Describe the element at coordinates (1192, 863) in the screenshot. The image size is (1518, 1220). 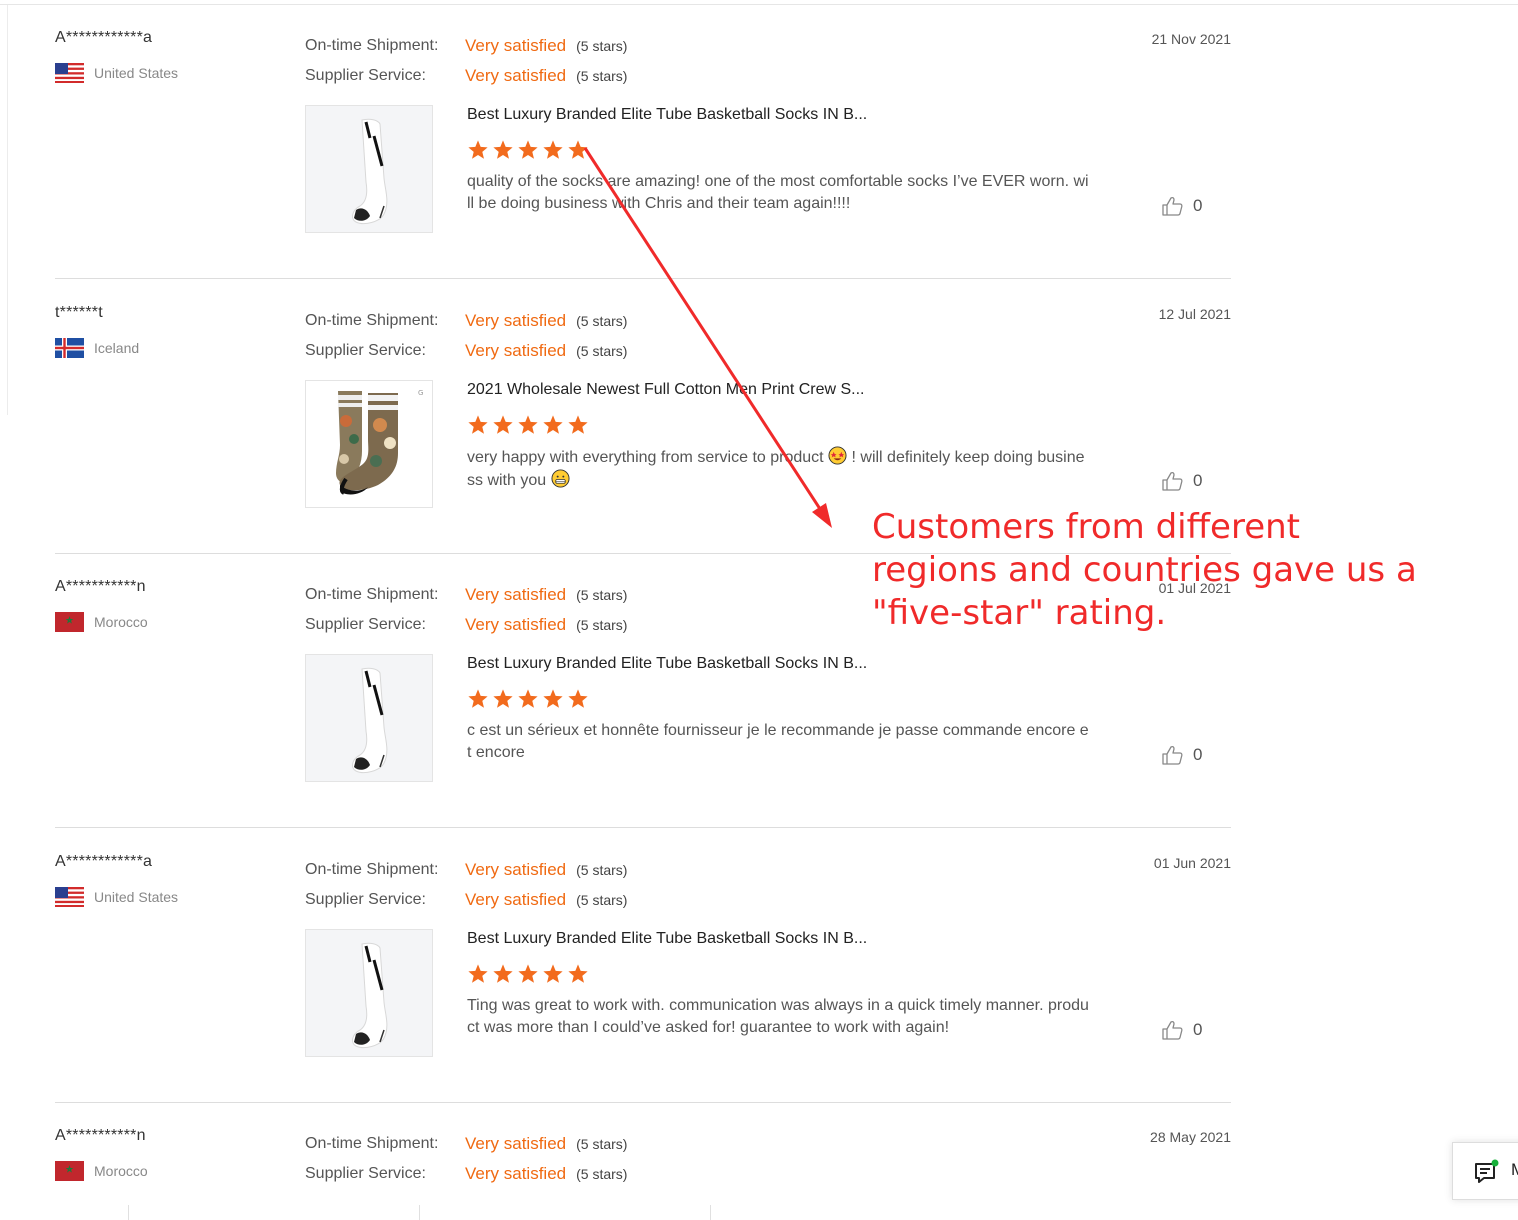
I see `review-date: 01 Jun 2021` at that location.